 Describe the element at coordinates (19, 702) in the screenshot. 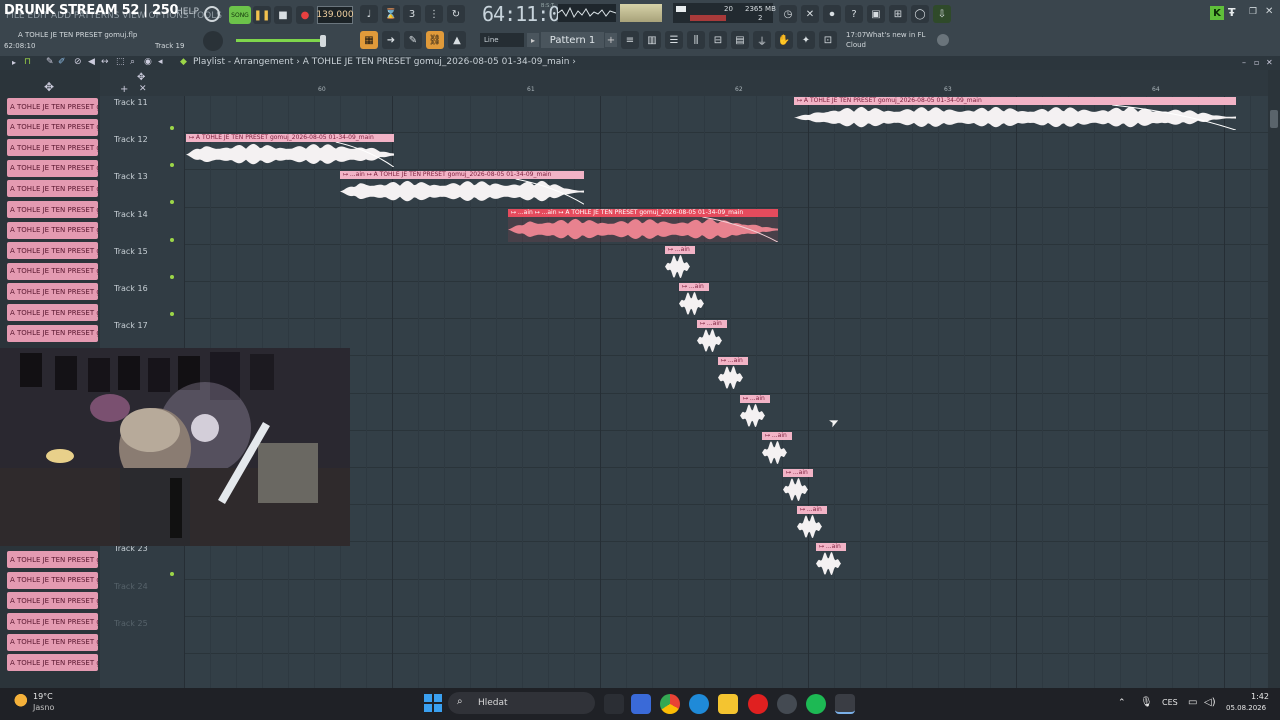

I see `weather-moon-icon` at that location.